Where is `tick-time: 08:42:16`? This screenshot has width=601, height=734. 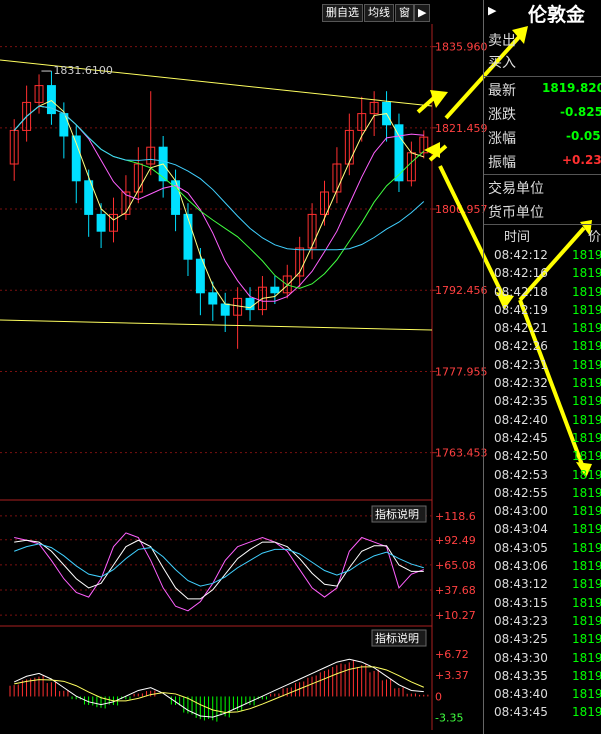 tick-time: 08:42:16 is located at coordinates (521, 273).